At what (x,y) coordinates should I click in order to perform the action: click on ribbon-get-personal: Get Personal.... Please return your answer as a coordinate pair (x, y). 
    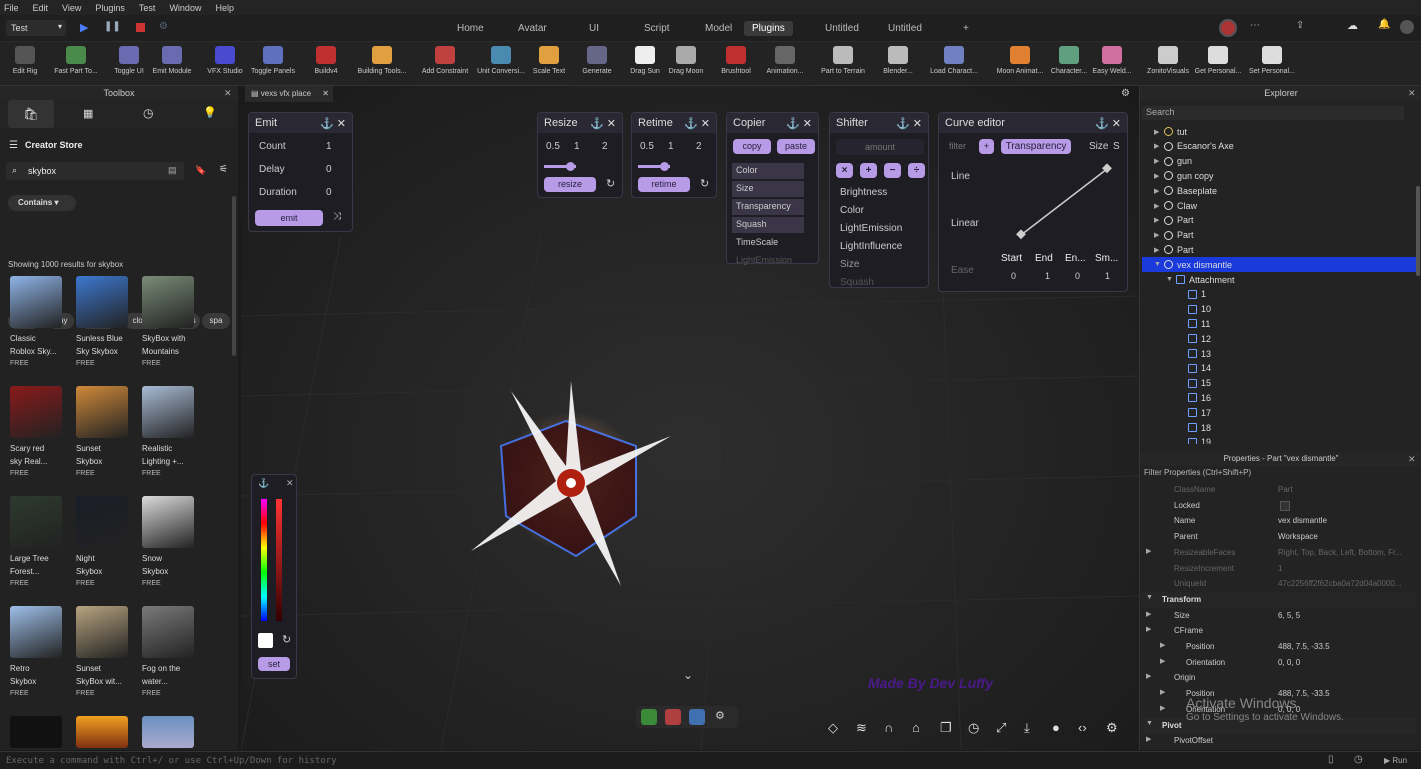
    Looking at the image, I should click on (1218, 60).